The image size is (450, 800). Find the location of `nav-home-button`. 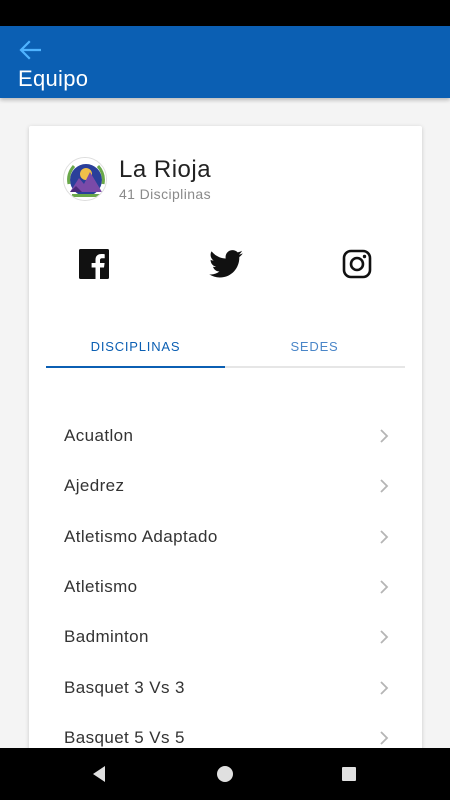

nav-home-button is located at coordinates (225, 774).